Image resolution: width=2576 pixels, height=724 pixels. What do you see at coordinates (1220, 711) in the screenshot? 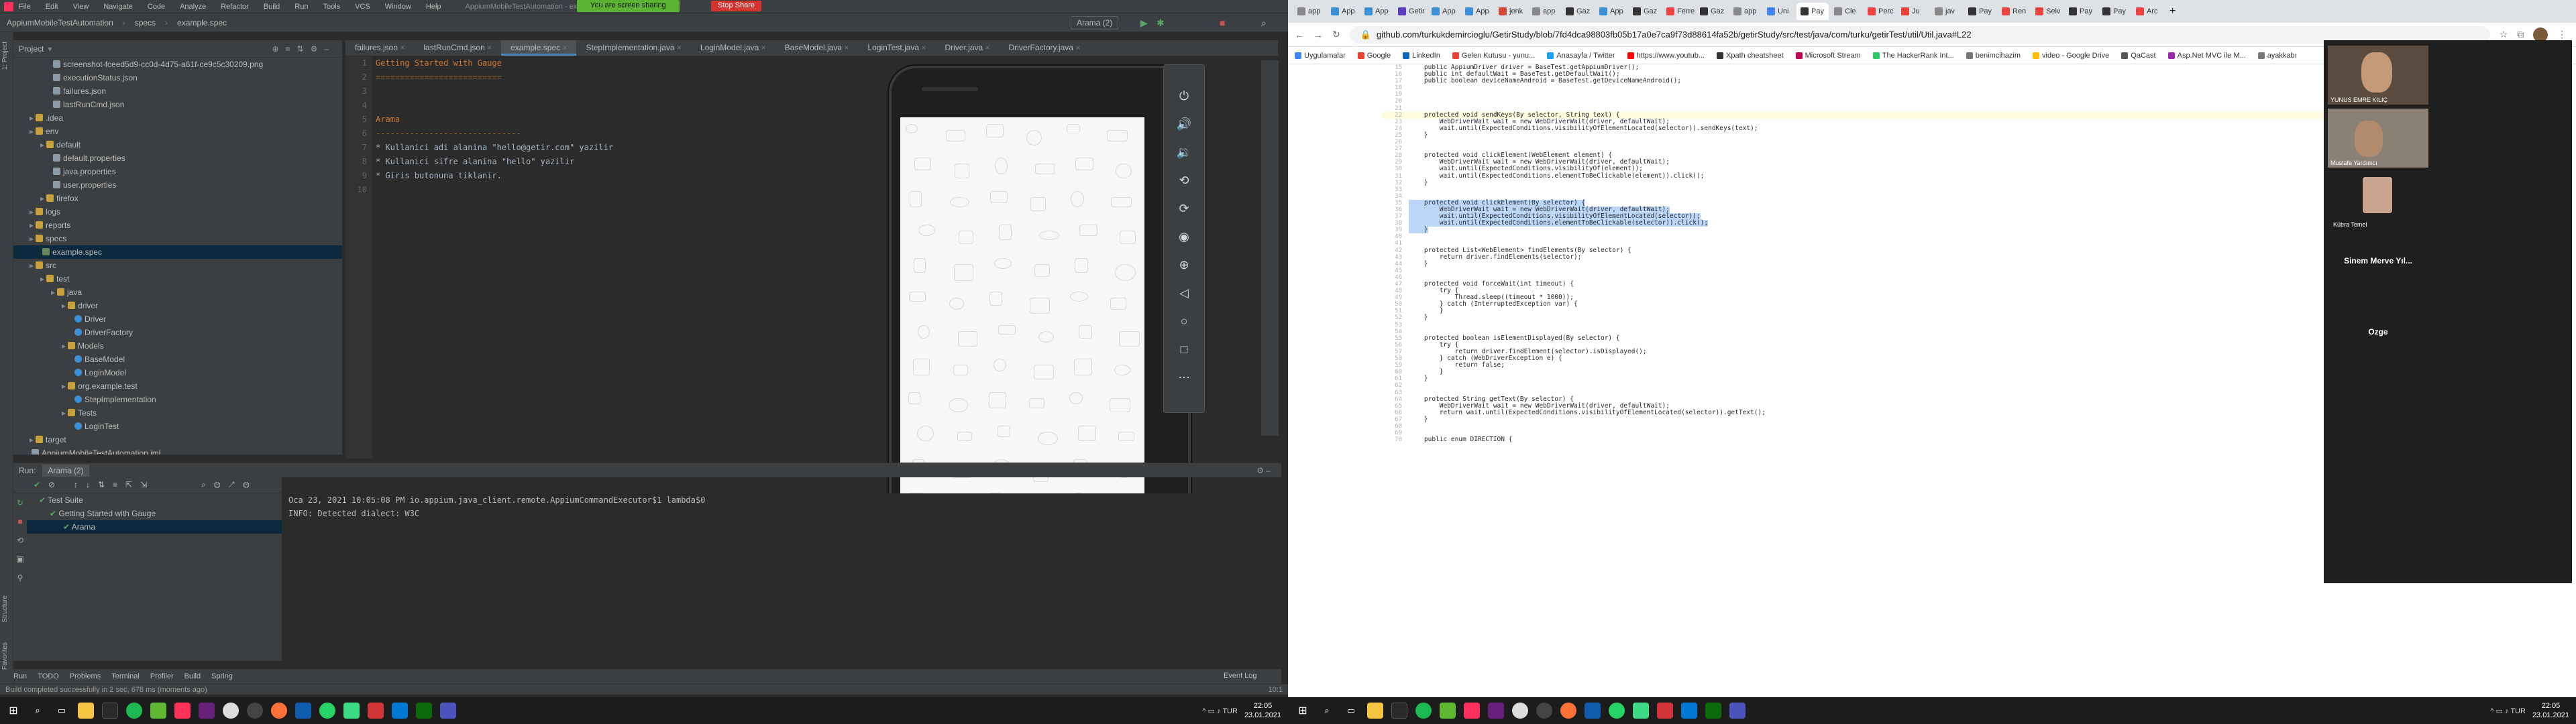
I see `tray-icons: ^ ▭ ♪ TUR` at bounding box center [1220, 711].